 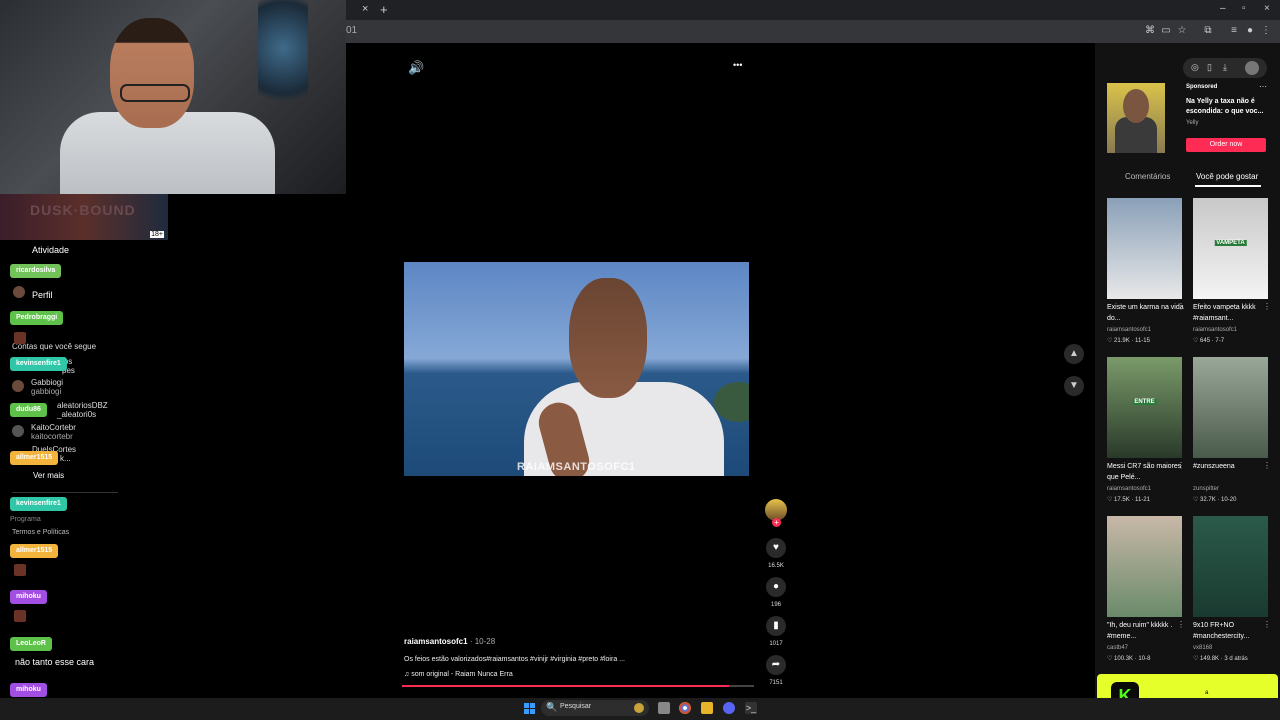 I want to click on chat-username: kevinsenfire1, so click(x=38, y=364).